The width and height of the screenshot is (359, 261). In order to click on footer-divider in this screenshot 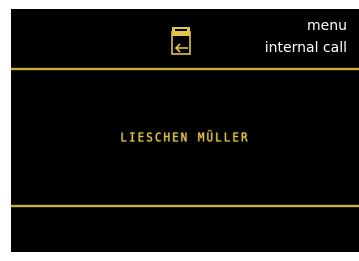, I will do `click(185, 206)`.